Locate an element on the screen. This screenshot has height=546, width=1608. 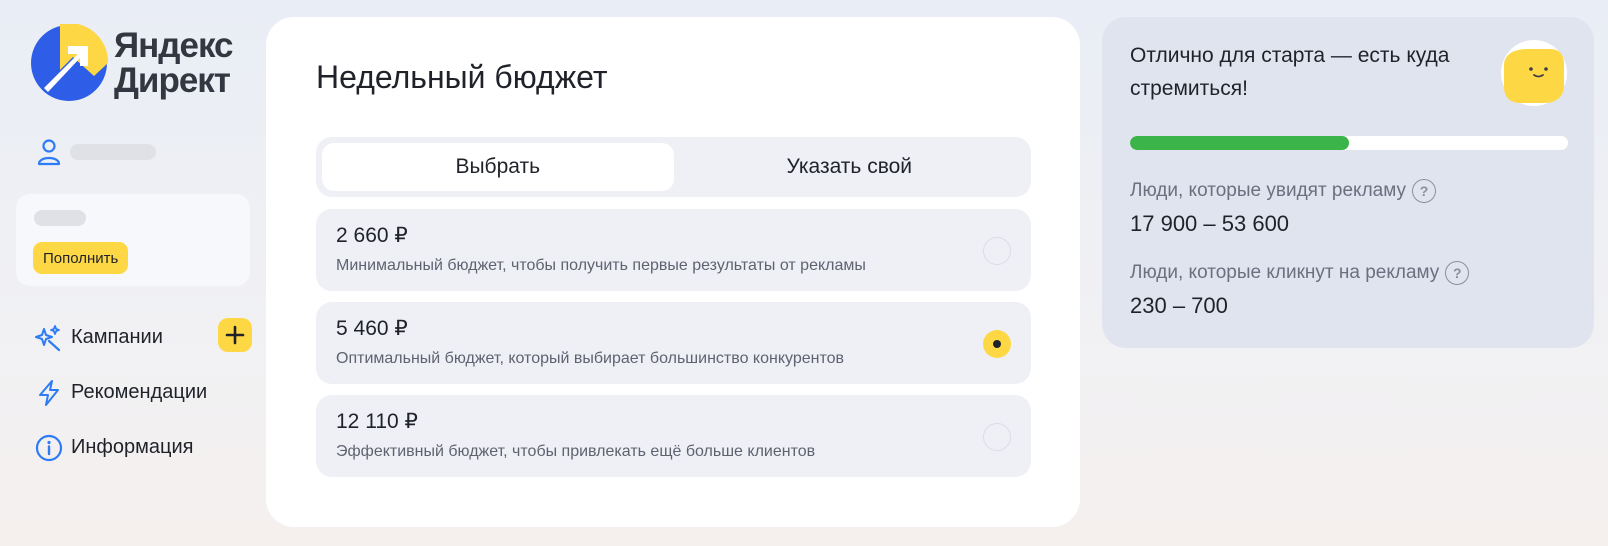
option-price: 2 660 ₽ is located at coordinates (372, 235).